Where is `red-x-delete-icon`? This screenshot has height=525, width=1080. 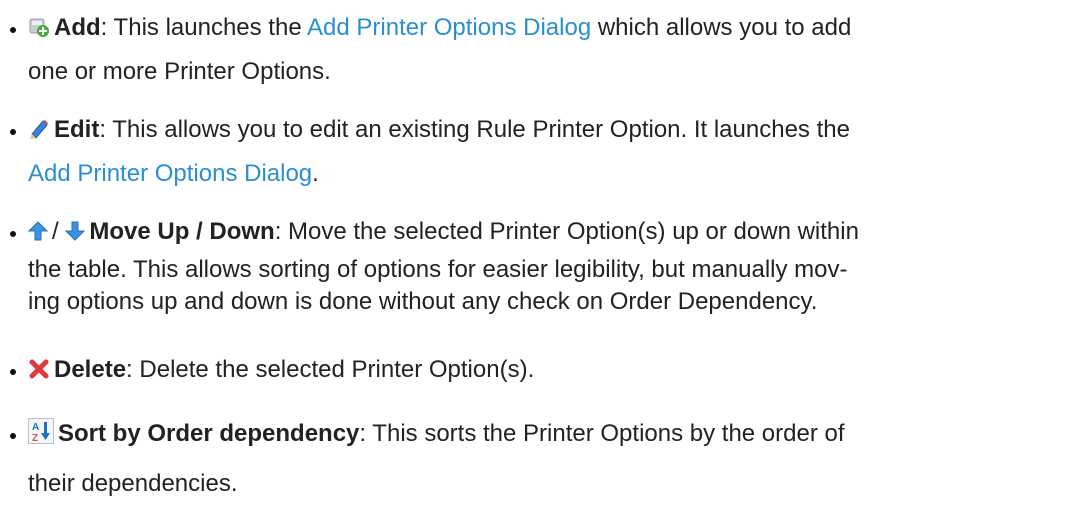
red-x-delete-icon is located at coordinates (39, 369).